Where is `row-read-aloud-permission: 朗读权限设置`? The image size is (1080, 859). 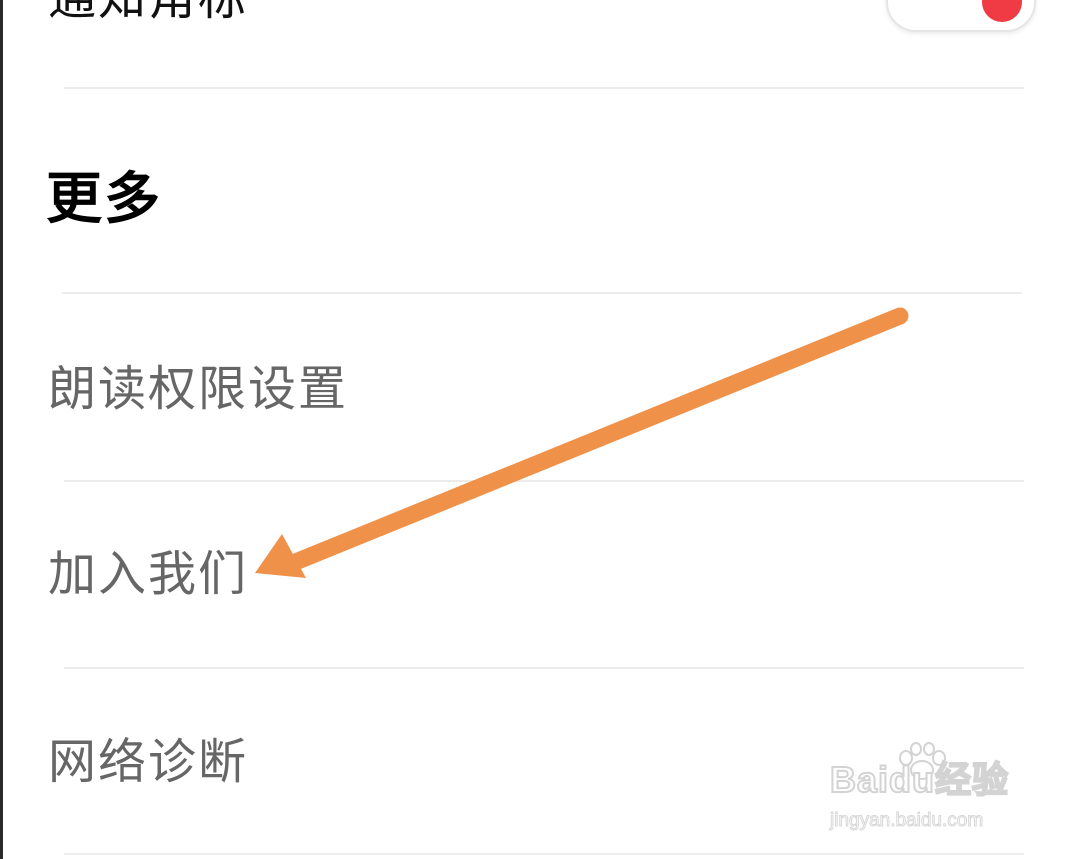 row-read-aloud-permission: 朗读权限设置 is located at coordinates (198, 389).